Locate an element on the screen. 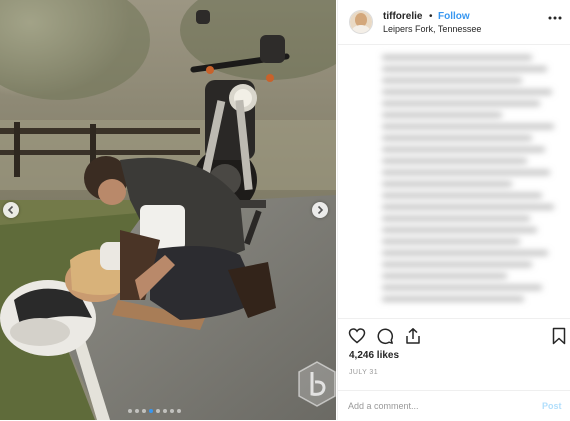 Image resolution: width=570 pixels, height=421 pixels. watermark-logo is located at coordinates (317, 384).